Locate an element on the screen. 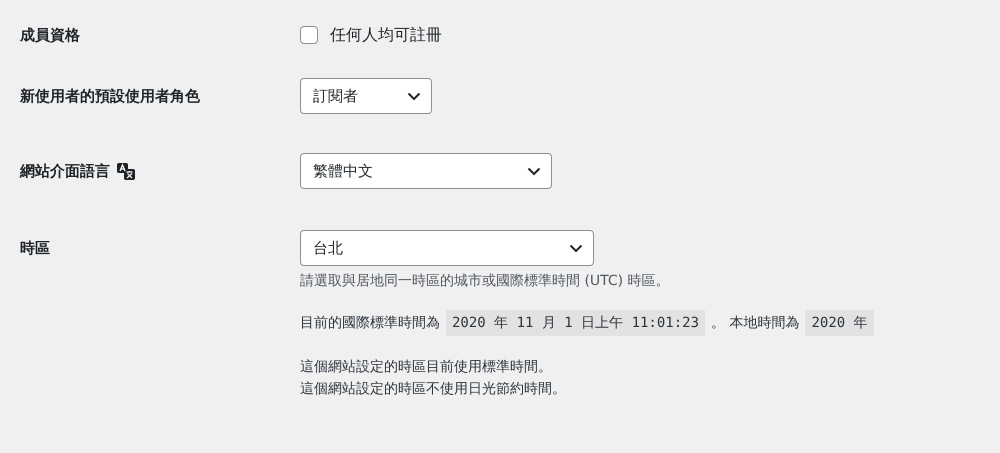 This screenshot has height=453, width=1000. setting-label: 時區 is located at coordinates (35, 248).